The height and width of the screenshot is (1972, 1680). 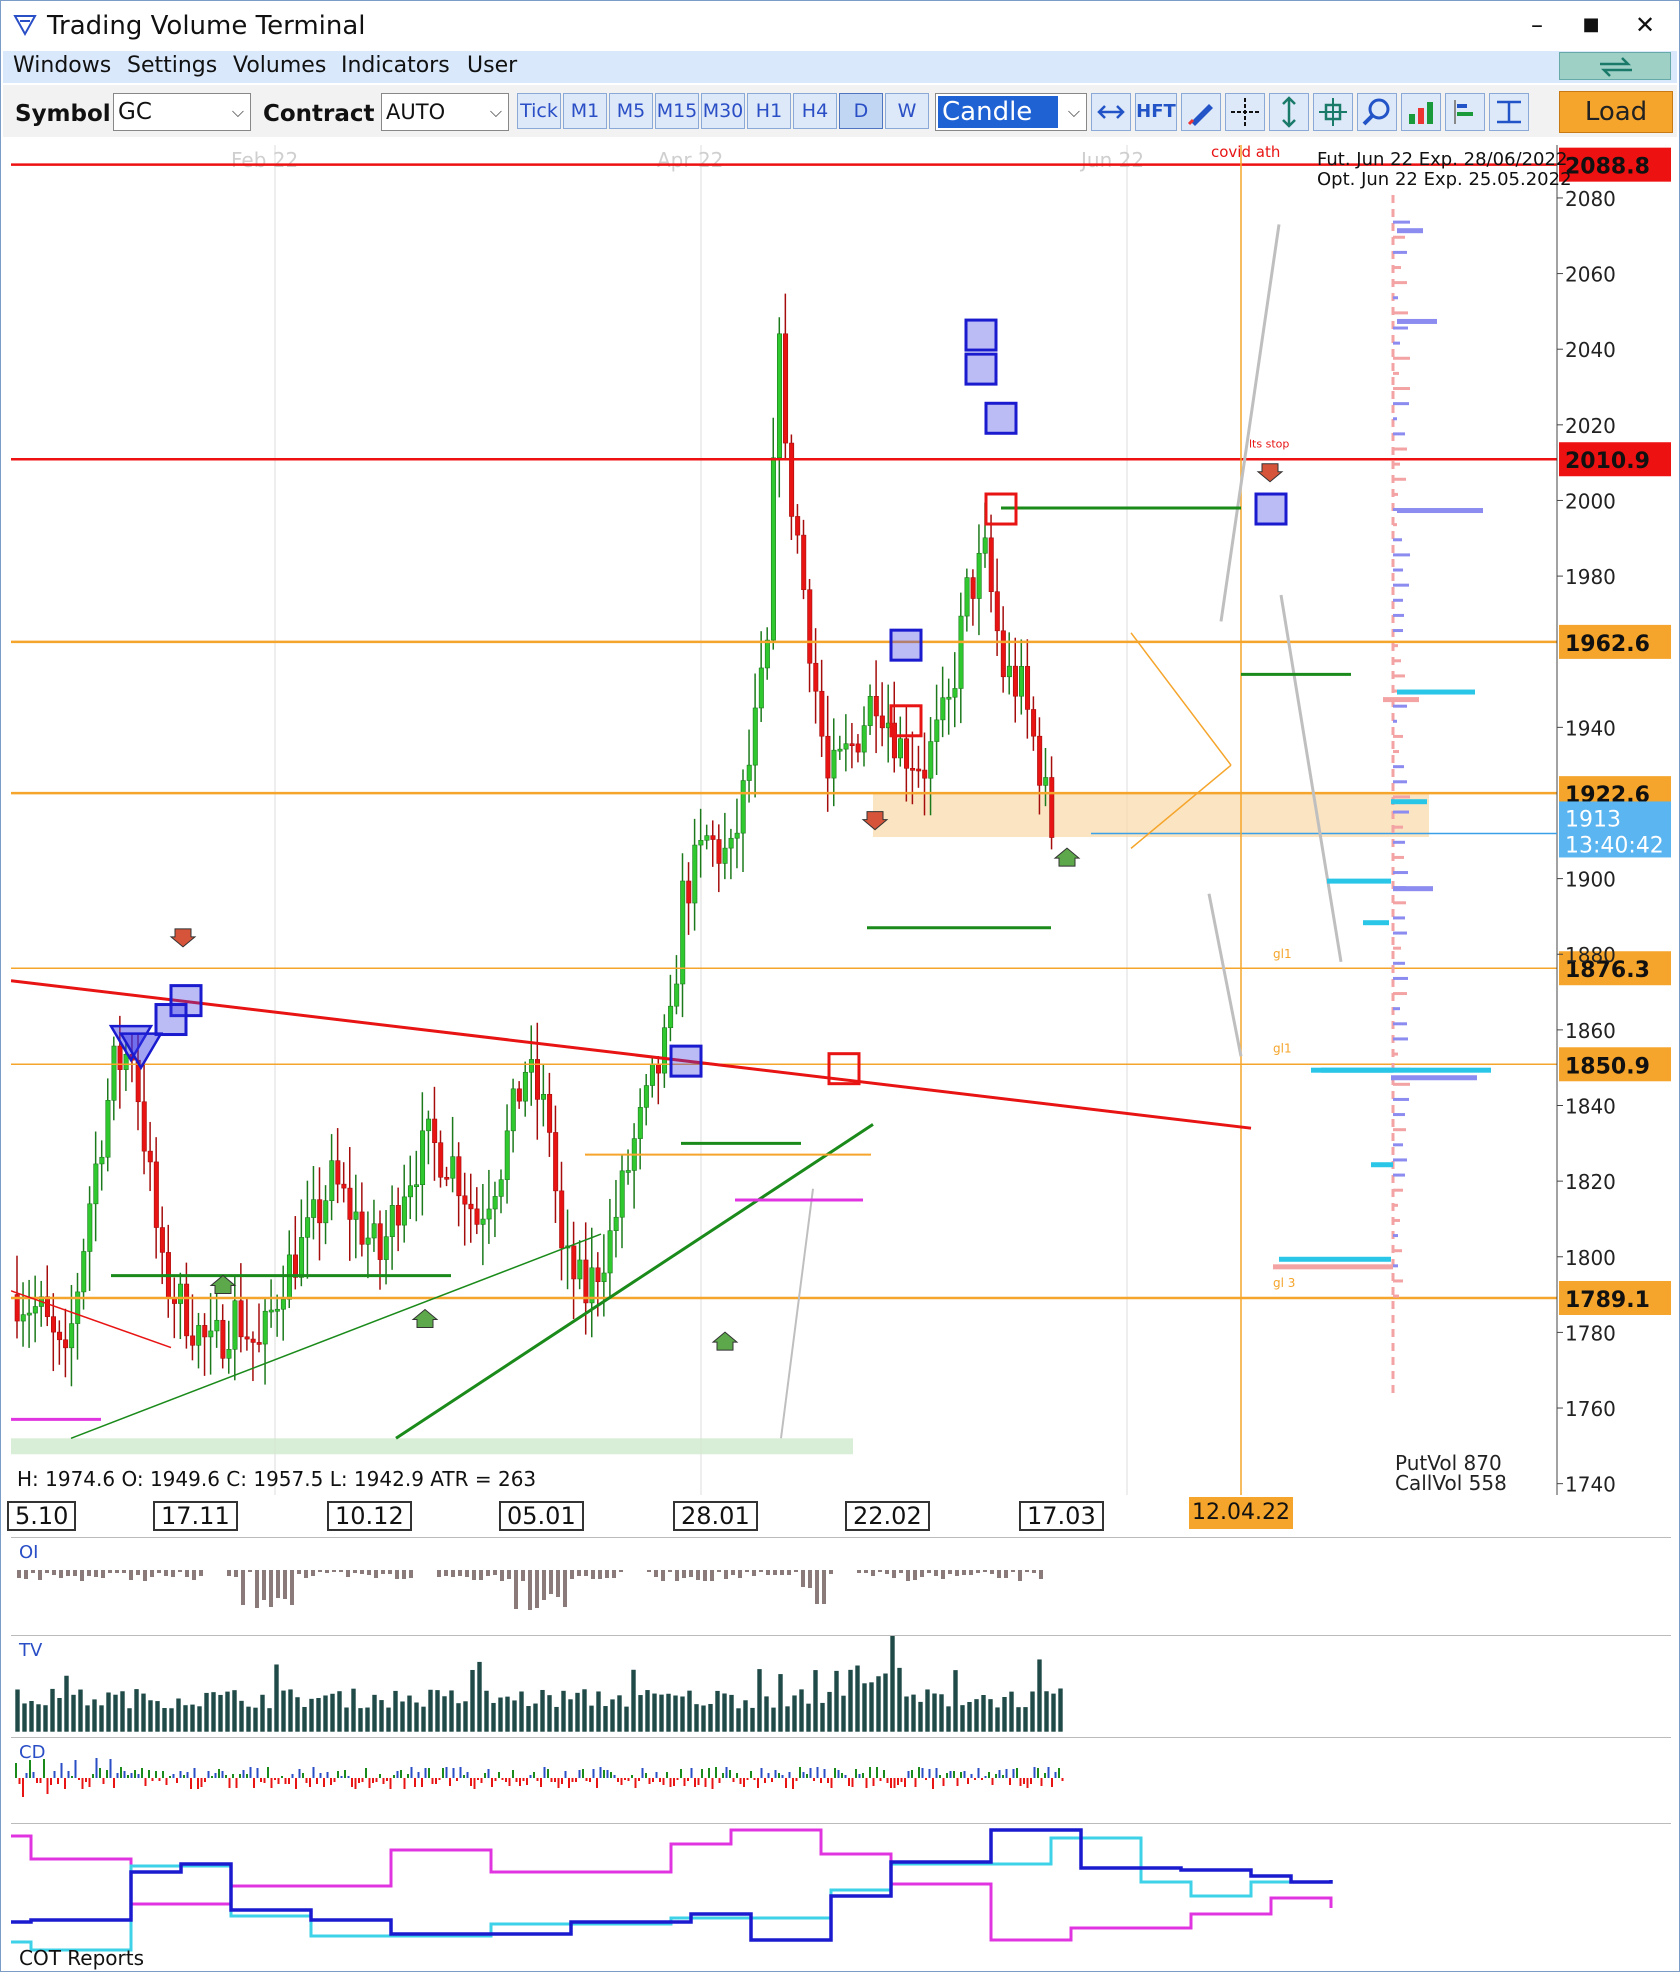 What do you see at coordinates (279, 65) in the screenshot?
I see `menu-volumes: Volumes` at bounding box center [279, 65].